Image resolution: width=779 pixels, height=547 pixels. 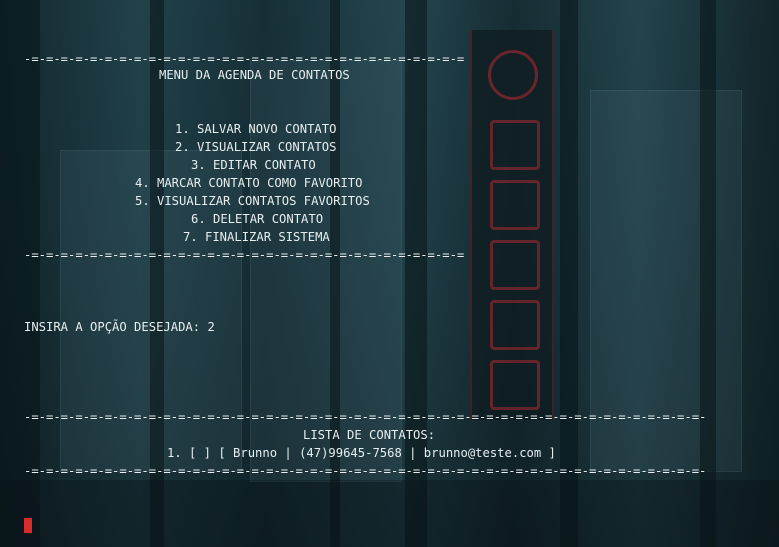 I want to click on option-prompt: INSIRA A OPÇÃO DESEJADA: 2, so click(x=119, y=327).